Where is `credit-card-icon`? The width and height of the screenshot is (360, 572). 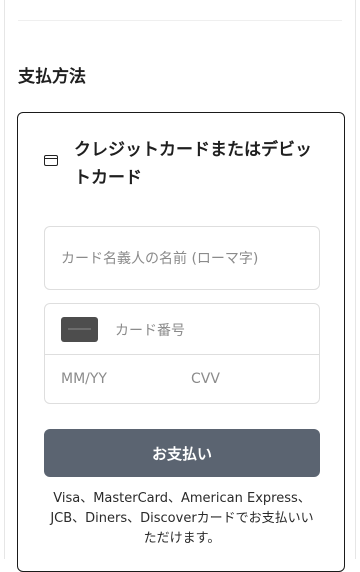 credit-card-icon is located at coordinates (51, 160).